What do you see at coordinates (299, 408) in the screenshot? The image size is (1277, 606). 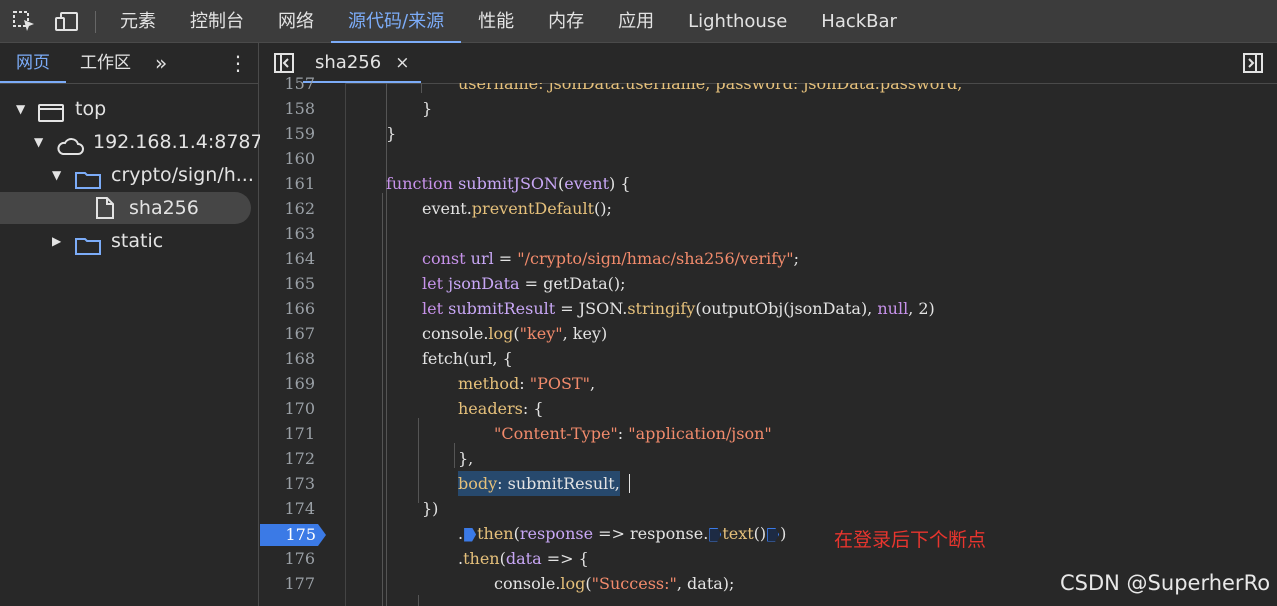 I see `line-number: 170` at bounding box center [299, 408].